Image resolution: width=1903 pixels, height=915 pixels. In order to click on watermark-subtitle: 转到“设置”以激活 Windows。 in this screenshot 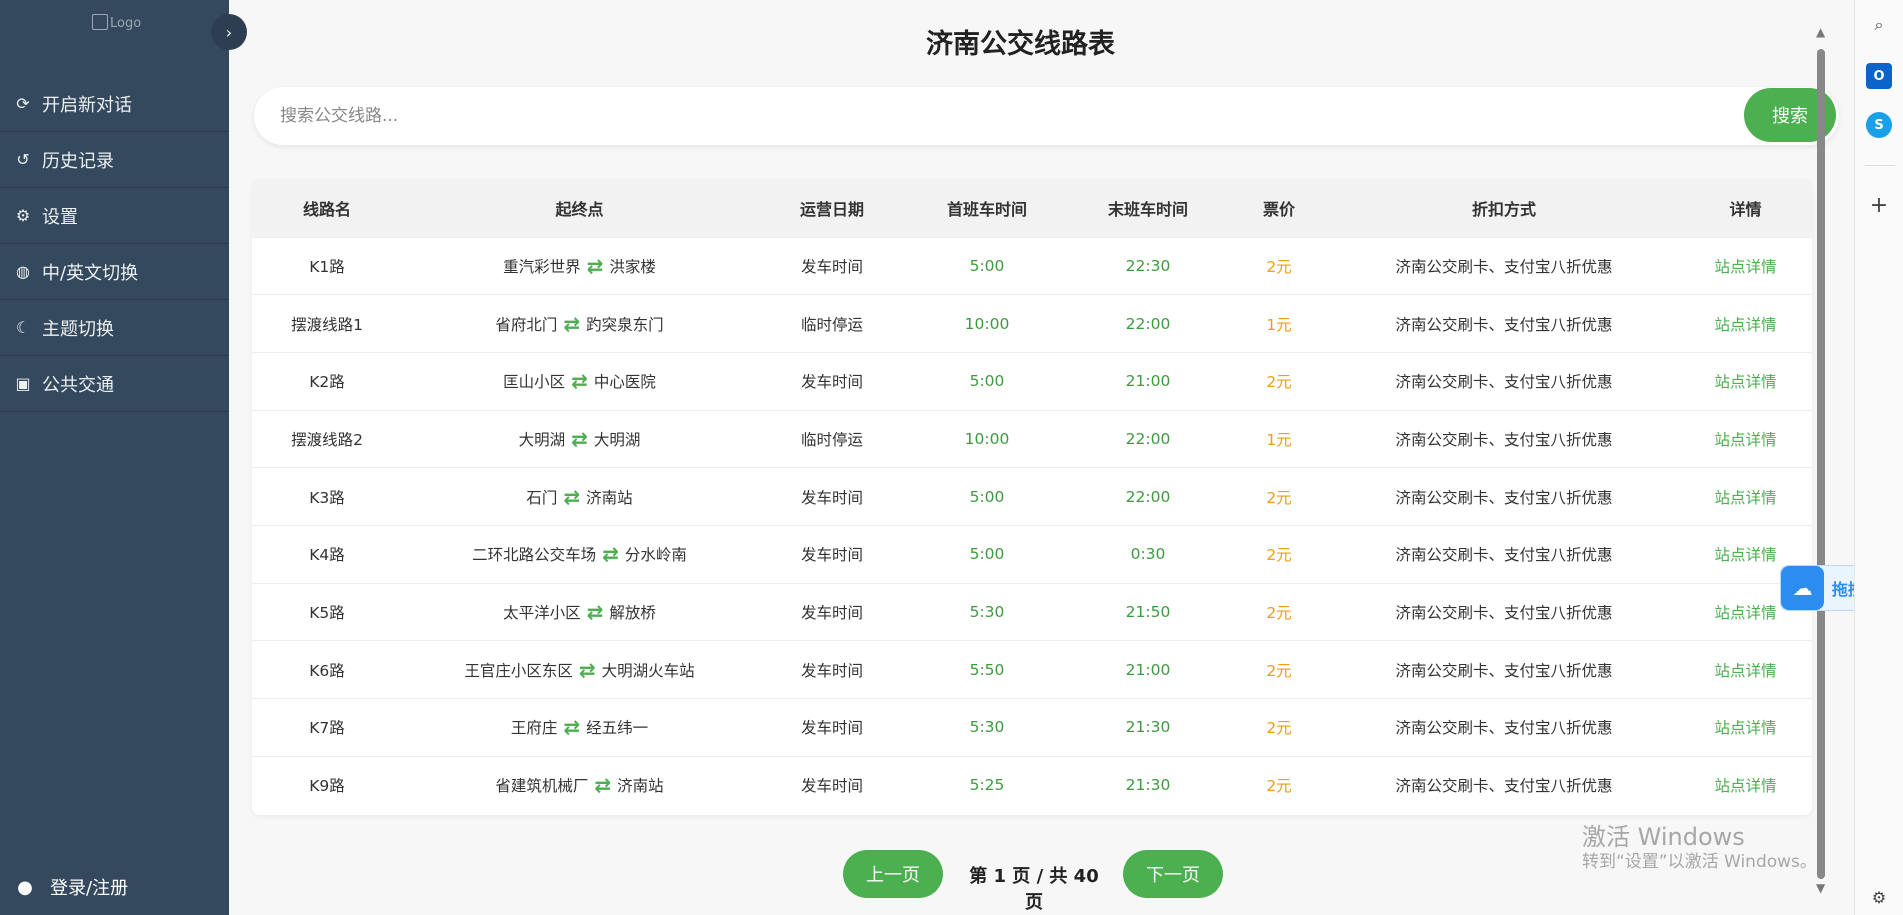, I will do `click(1699, 862)`.